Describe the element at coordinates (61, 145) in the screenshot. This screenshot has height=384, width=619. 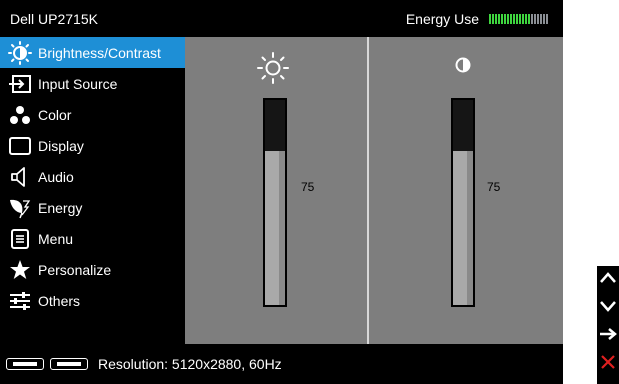
I see `menu-item-label: Display` at that location.